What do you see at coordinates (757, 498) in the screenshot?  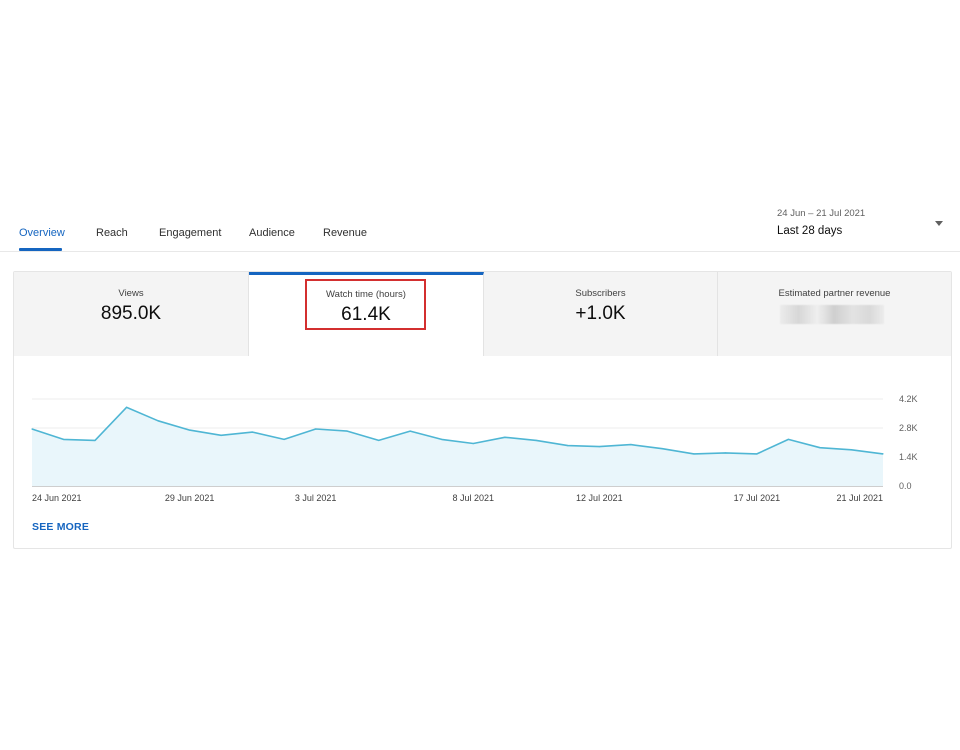 I see `x-tick-label: 17 Jul 2021` at bounding box center [757, 498].